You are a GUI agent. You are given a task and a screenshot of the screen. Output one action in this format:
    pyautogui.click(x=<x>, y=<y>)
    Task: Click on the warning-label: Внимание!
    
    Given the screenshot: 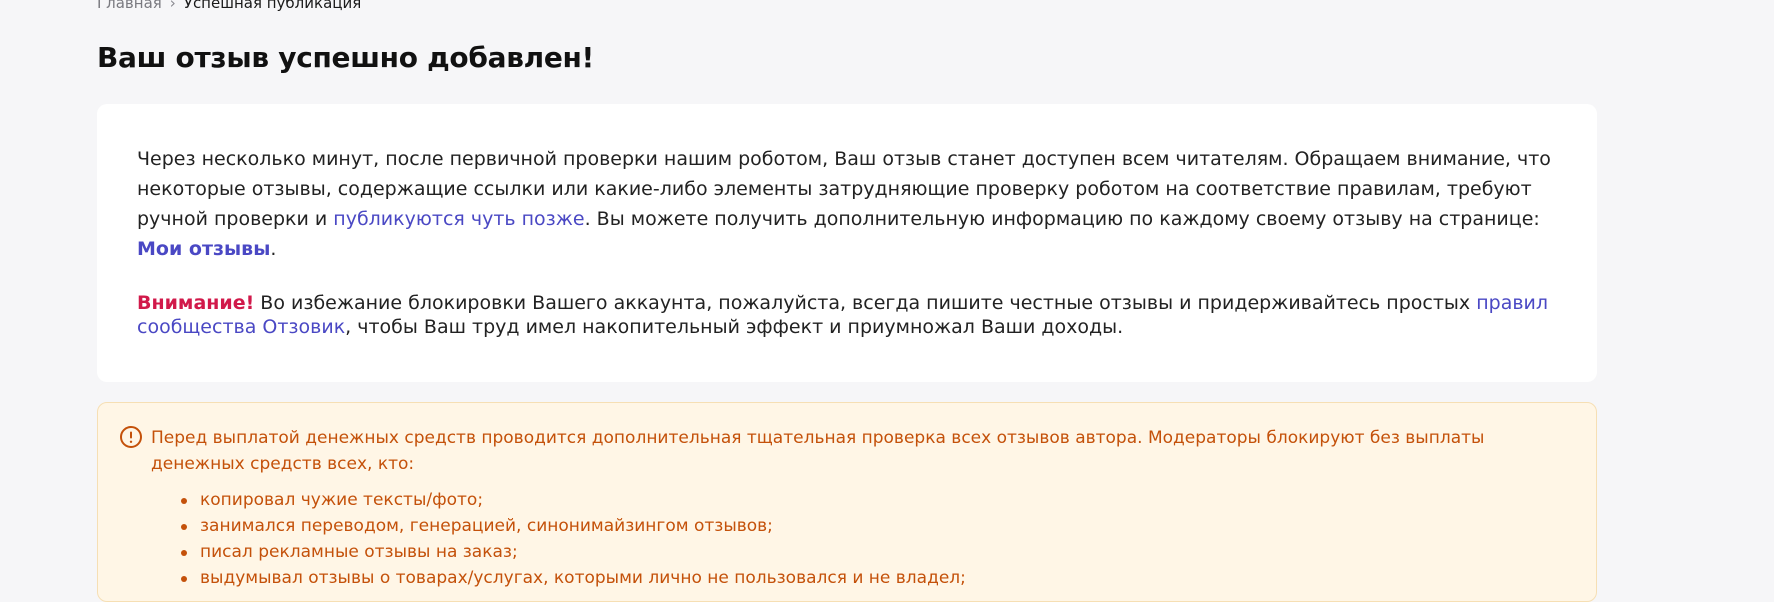 What is the action you would take?
    pyautogui.click(x=196, y=303)
    